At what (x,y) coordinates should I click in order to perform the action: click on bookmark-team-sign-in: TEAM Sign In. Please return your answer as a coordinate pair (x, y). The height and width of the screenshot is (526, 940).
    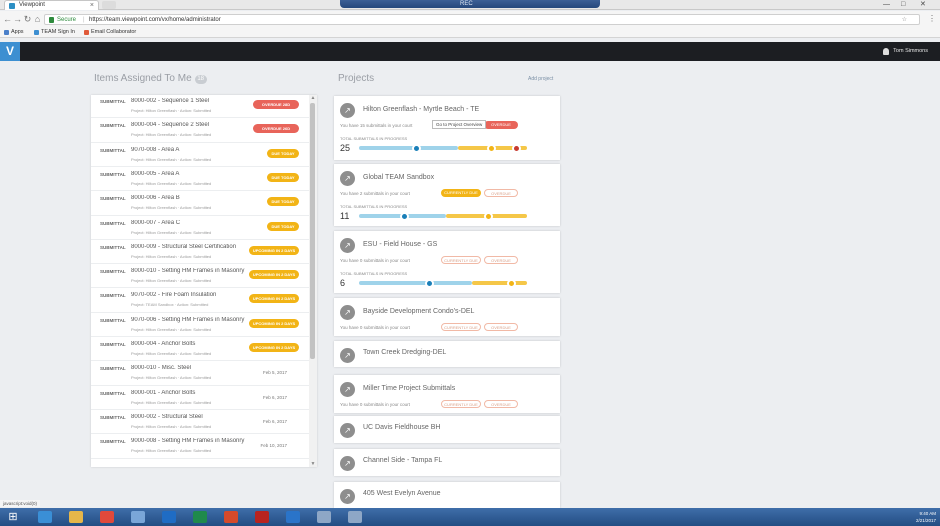
    Looking at the image, I should click on (54, 32).